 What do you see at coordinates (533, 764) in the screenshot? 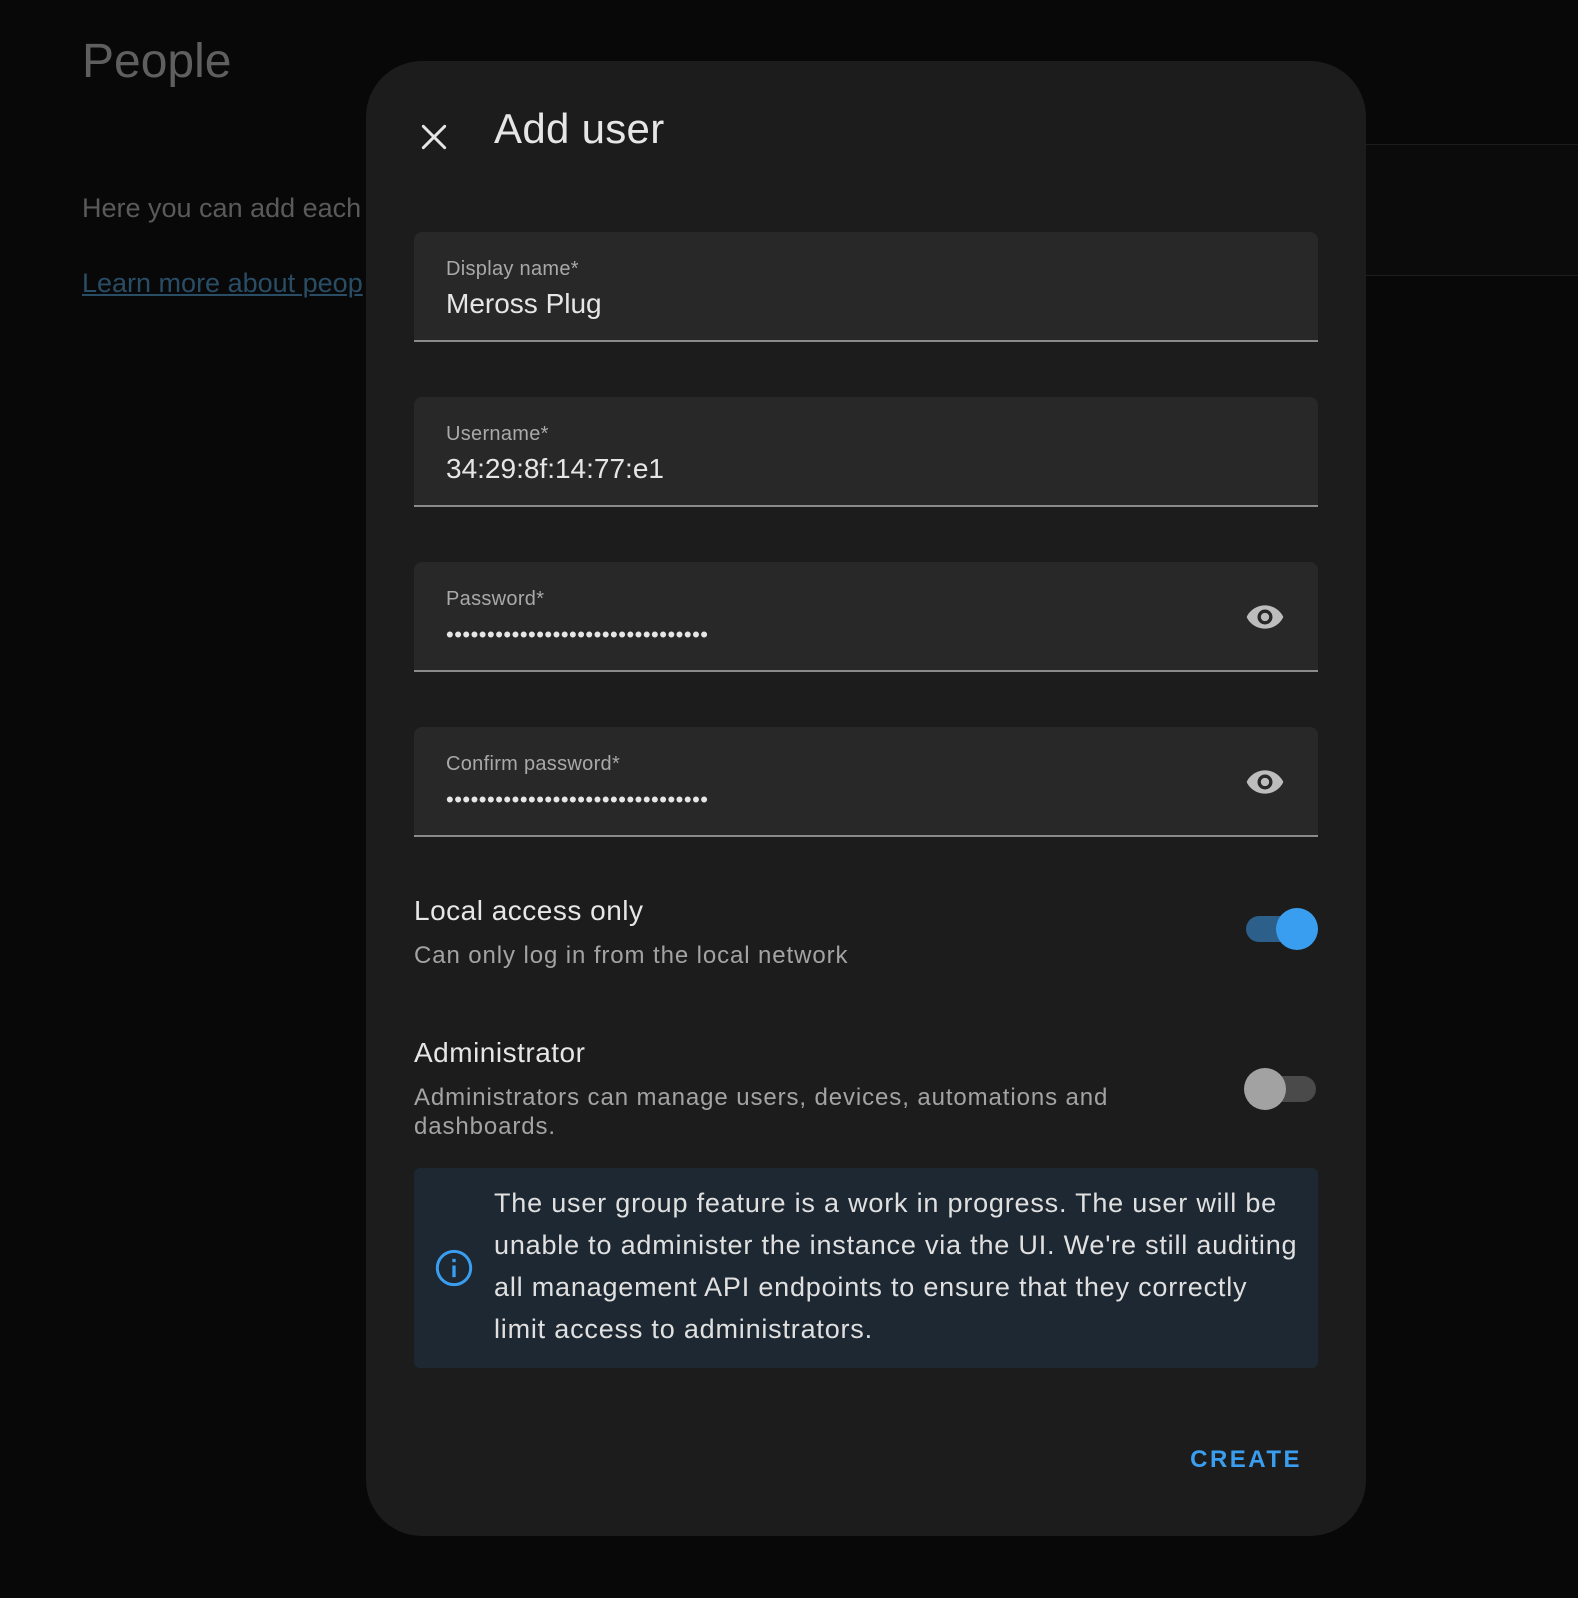
I see `confirm-password-label: Confirm password*` at bounding box center [533, 764].